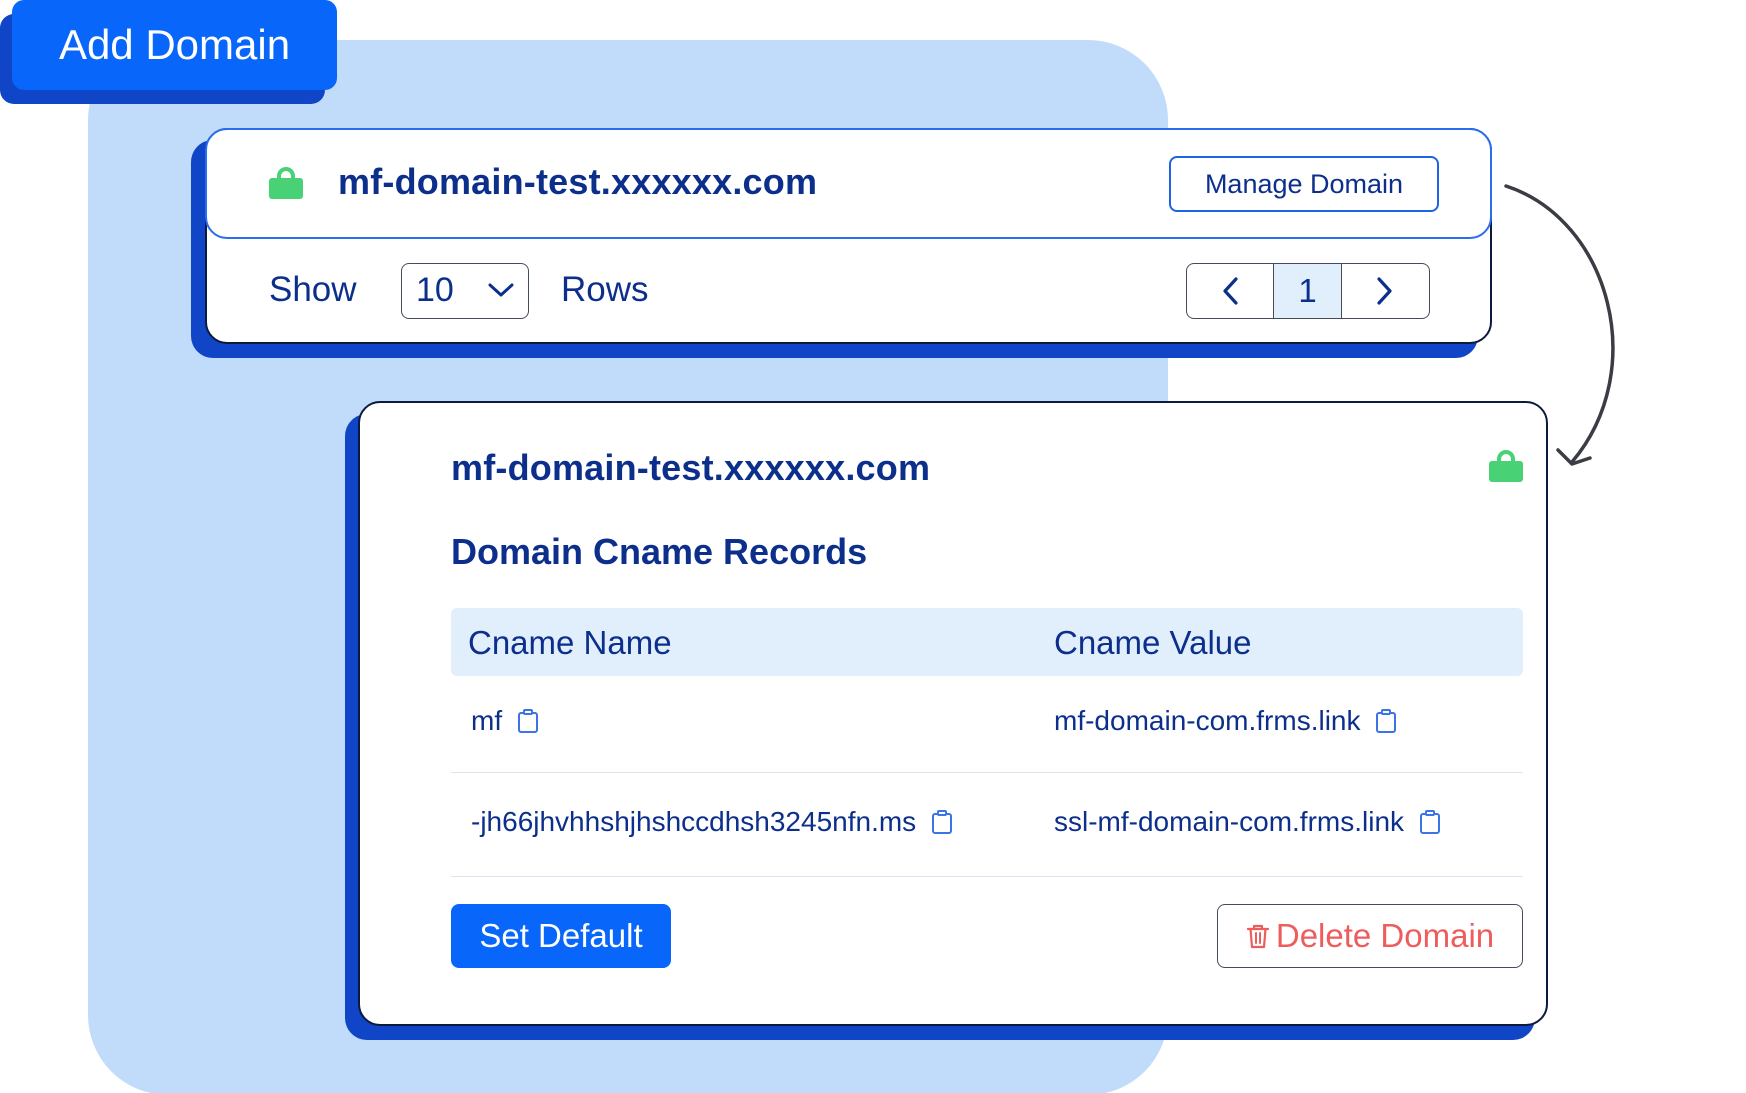 The width and height of the screenshot is (1746, 1093). I want to click on rows-per-page-value: 10, so click(435, 290).